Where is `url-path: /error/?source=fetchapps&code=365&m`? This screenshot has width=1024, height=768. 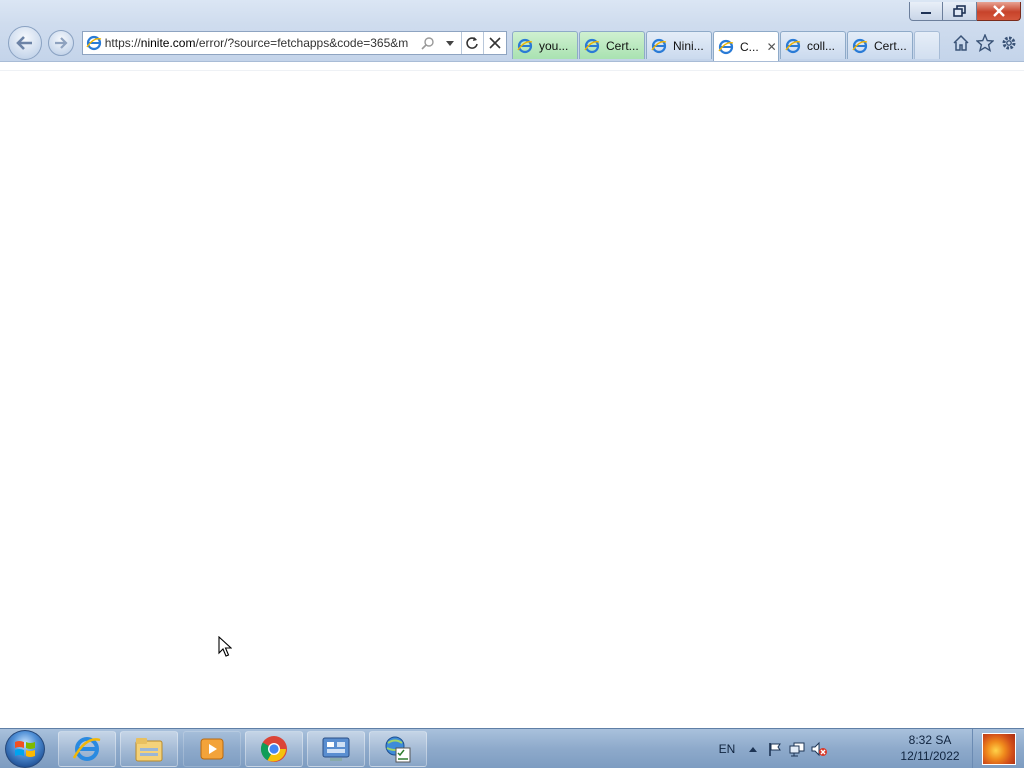 url-path: /error/?source=fetchapps&code=365&m is located at coordinates (302, 43).